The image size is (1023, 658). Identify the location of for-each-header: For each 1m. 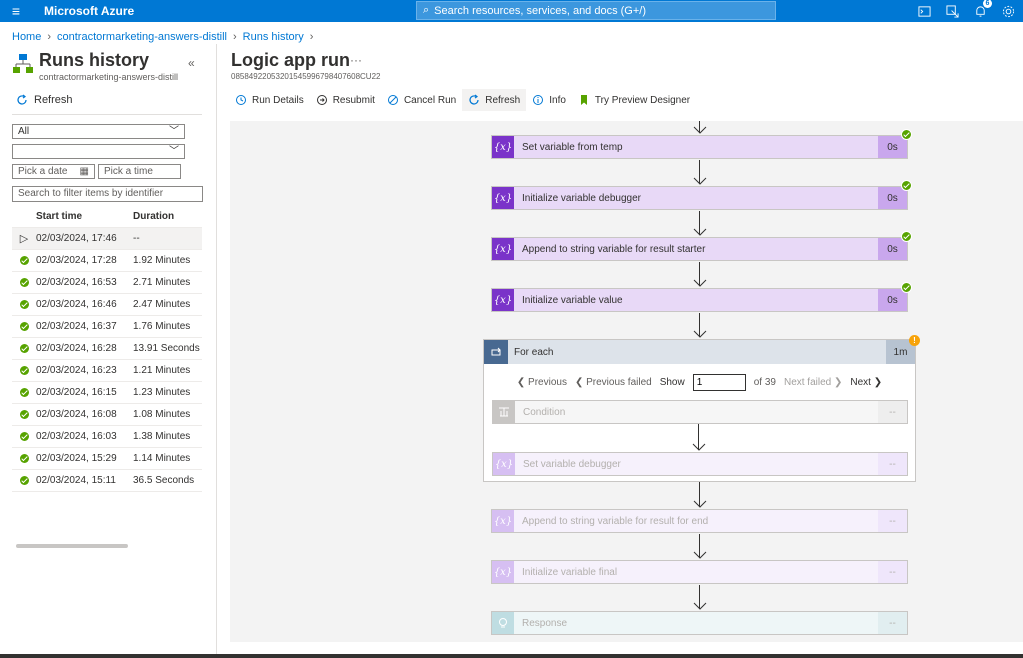
(699, 352).